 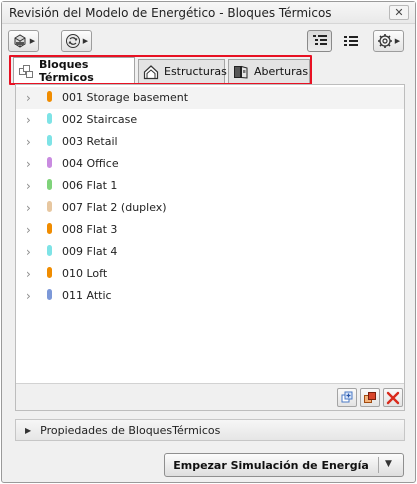 I want to click on list-item: › 004 Office, so click(x=210, y=164).